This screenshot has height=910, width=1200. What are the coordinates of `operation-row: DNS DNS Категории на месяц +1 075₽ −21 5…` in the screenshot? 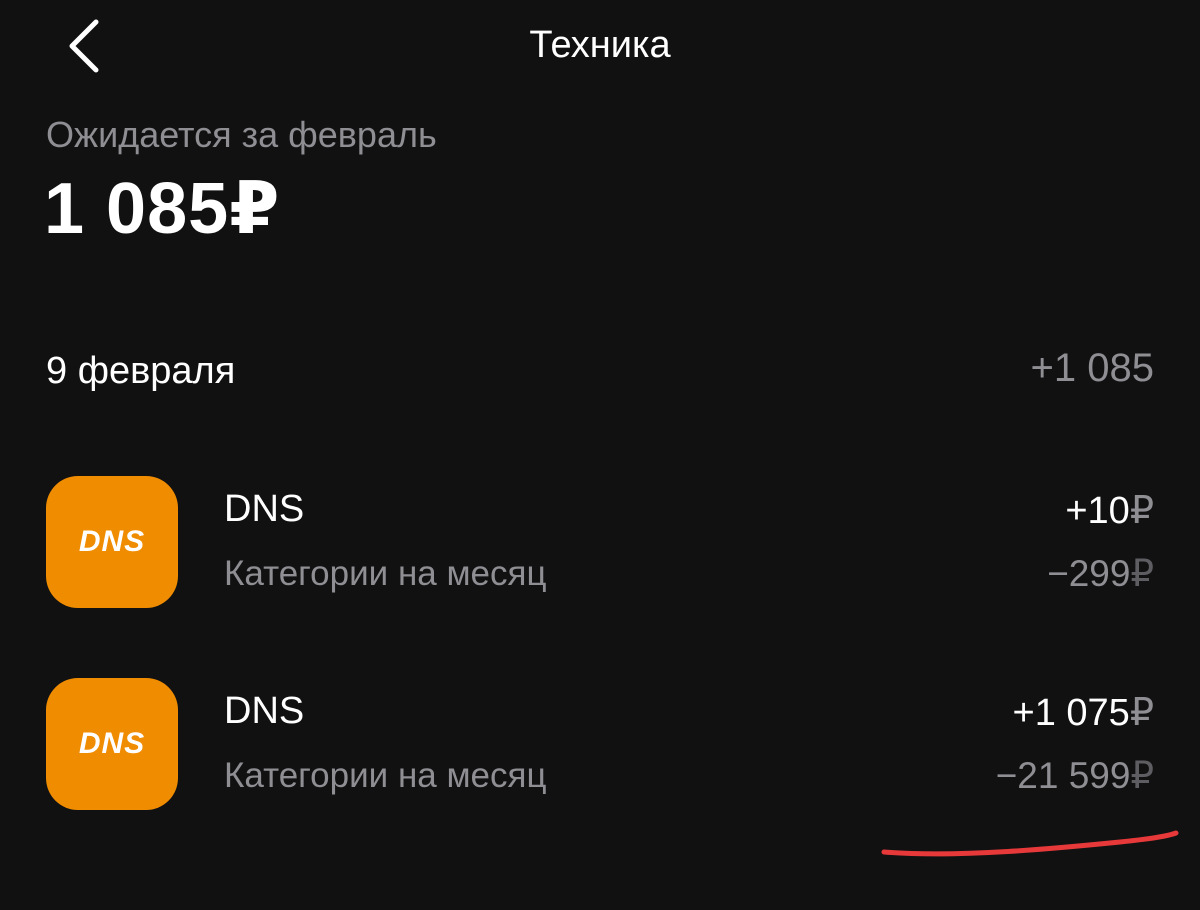 It's located at (600, 746).